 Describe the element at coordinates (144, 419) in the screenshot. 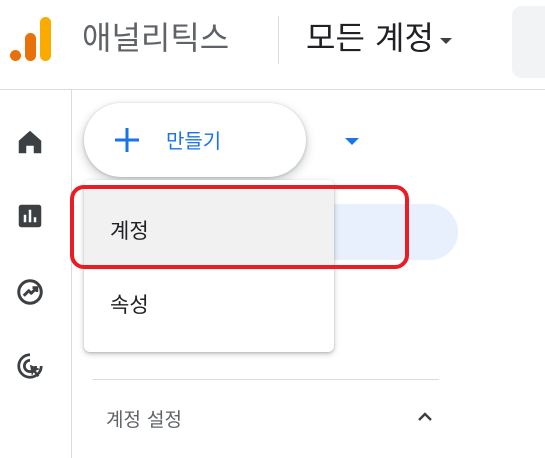

I see `section-label: 계정 설정` at that location.